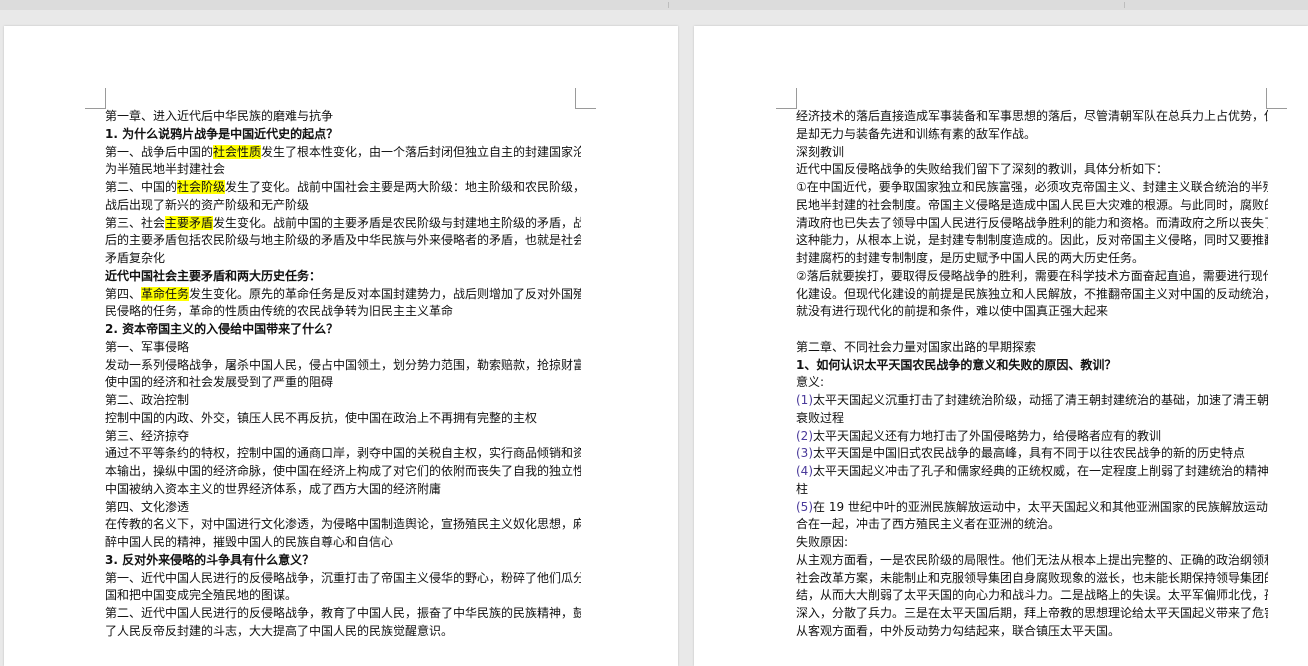 This screenshot has width=1308, height=666. I want to click on text-line: 控制中国的内政、外交，镇压人民不再反抗，使中国在政治上不再拥有完整的主权, so click(321, 417).